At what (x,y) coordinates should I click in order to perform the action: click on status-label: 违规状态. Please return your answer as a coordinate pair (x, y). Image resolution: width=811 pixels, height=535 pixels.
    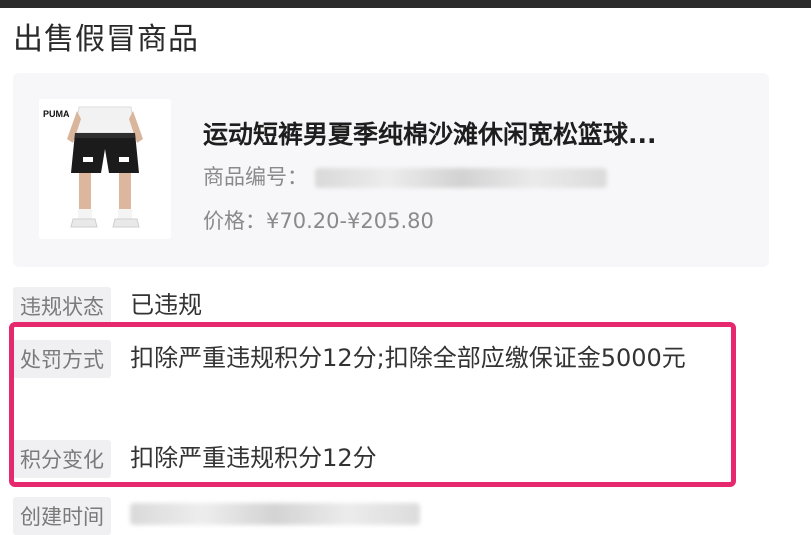
    Looking at the image, I should click on (62, 306).